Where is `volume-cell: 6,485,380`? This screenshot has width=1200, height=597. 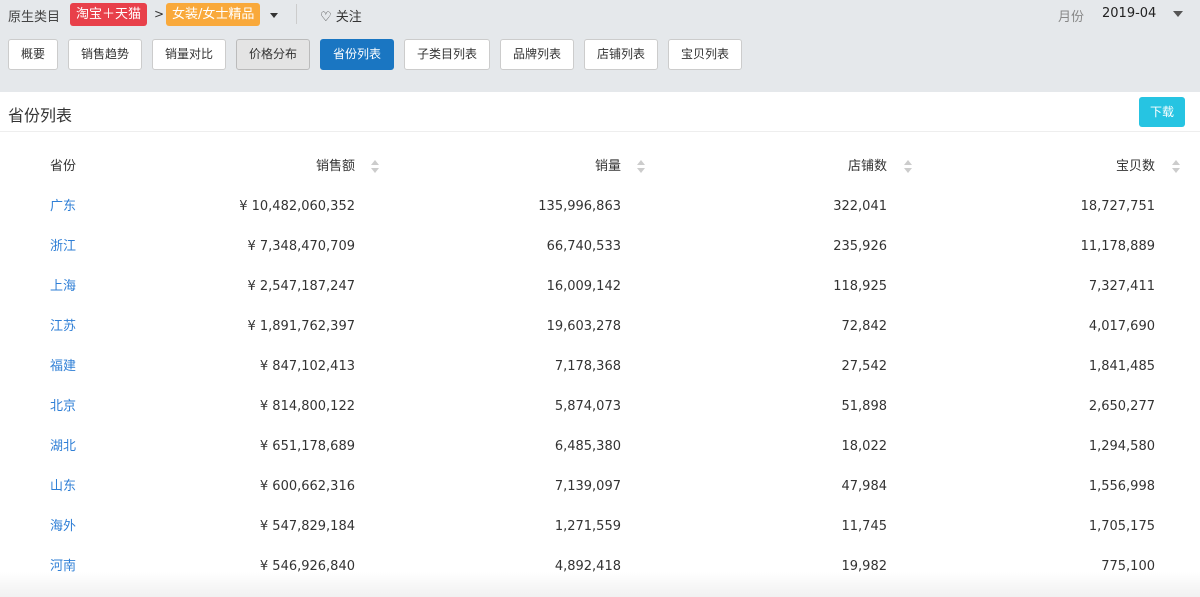
volume-cell: 6,485,380 is located at coordinates (587, 446).